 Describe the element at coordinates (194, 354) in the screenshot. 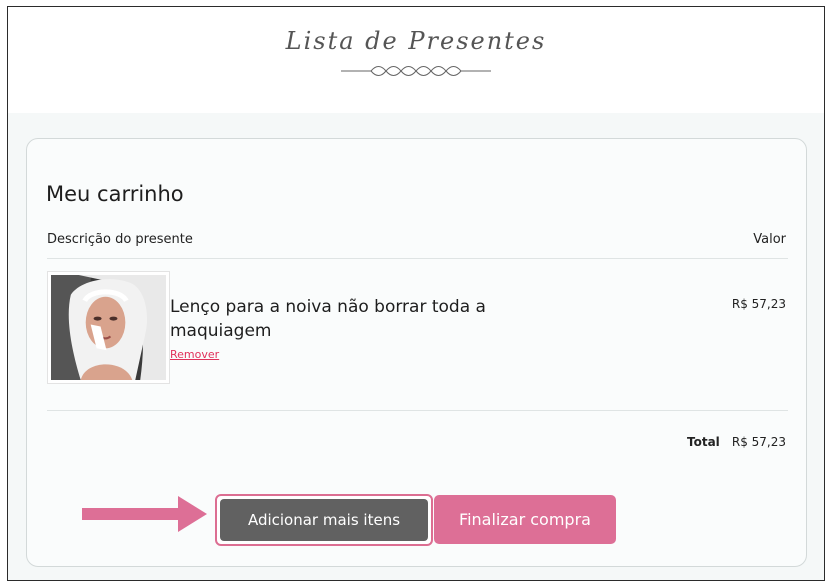

I see `remove-item-link: Remover` at that location.